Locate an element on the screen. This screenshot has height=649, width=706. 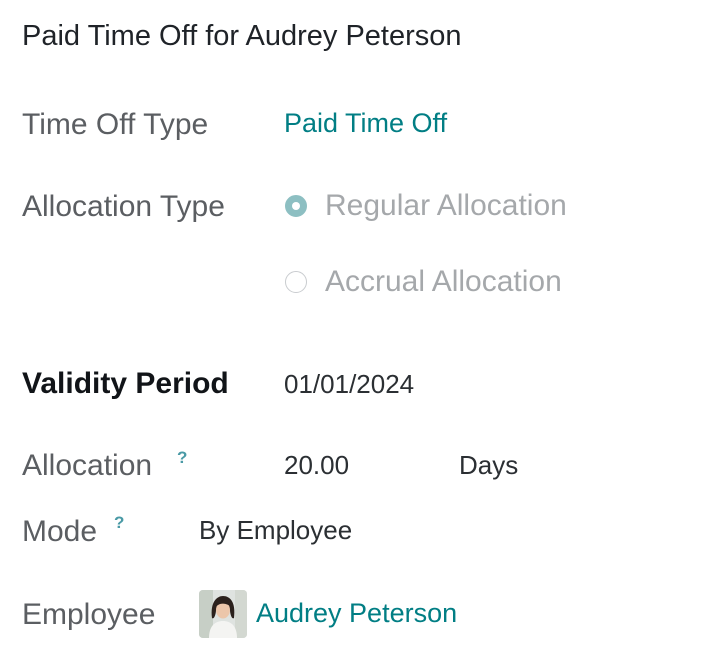
validity-period-label: Validity Period is located at coordinates (125, 383).